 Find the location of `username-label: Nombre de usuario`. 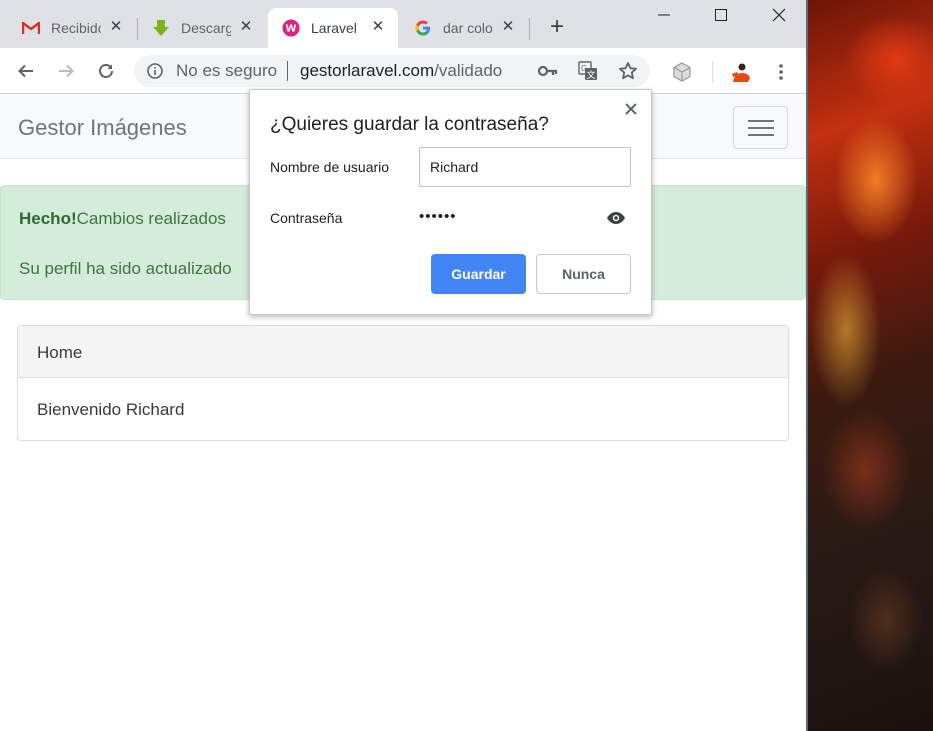

username-label: Nombre de usuario is located at coordinates (330, 167).